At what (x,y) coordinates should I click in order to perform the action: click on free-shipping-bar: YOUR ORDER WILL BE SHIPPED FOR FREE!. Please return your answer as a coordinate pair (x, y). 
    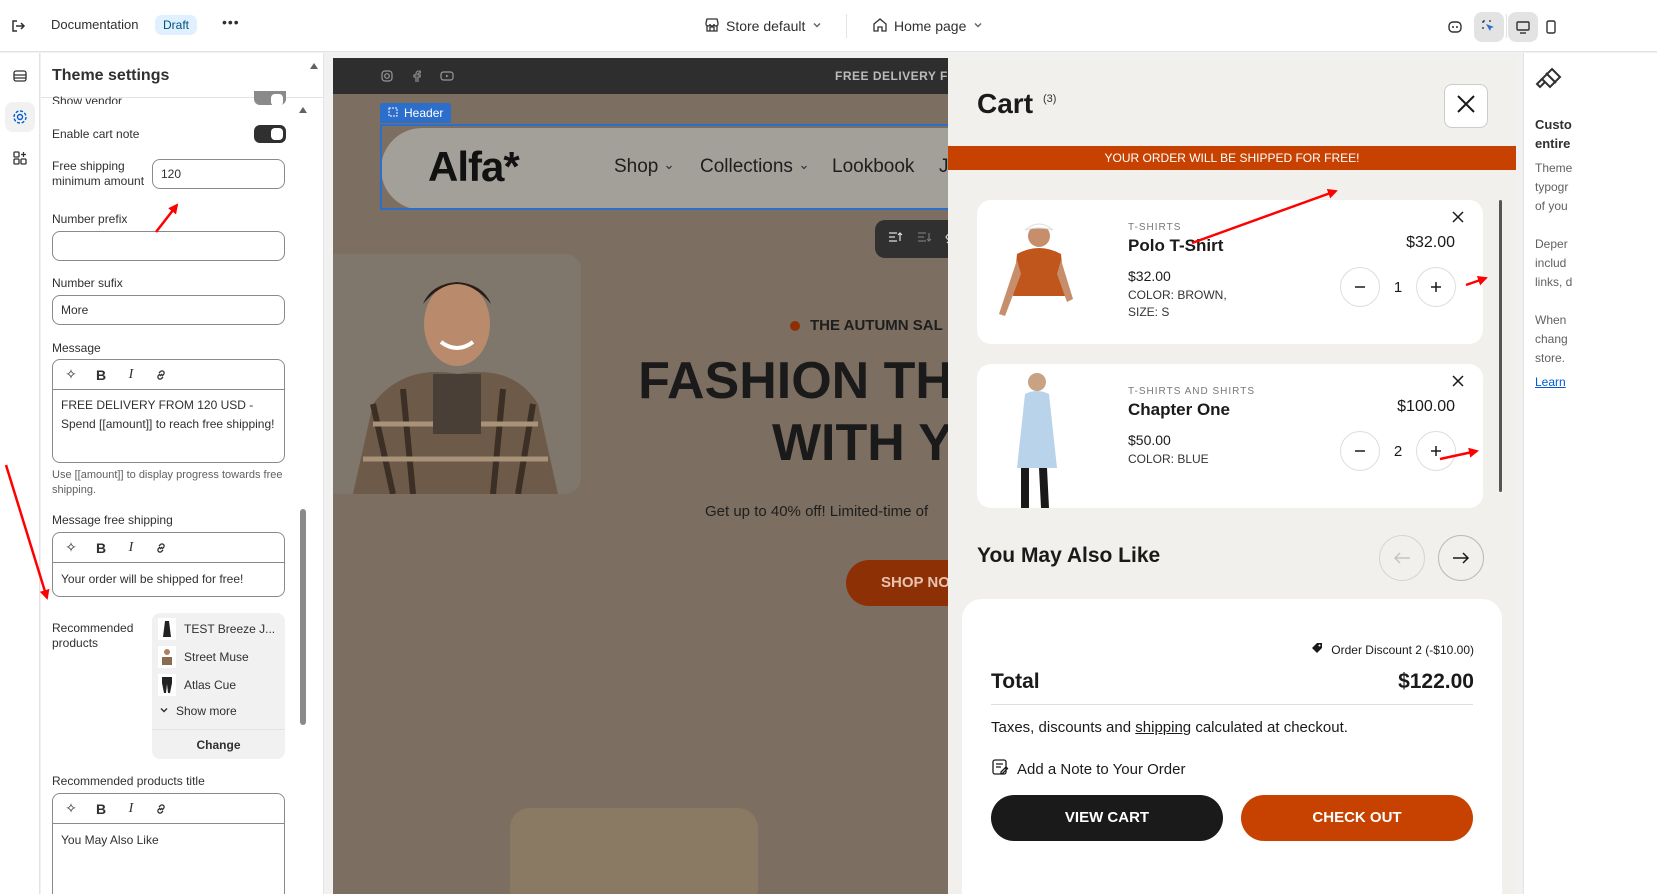
    Looking at the image, I should click on (1232, 158).